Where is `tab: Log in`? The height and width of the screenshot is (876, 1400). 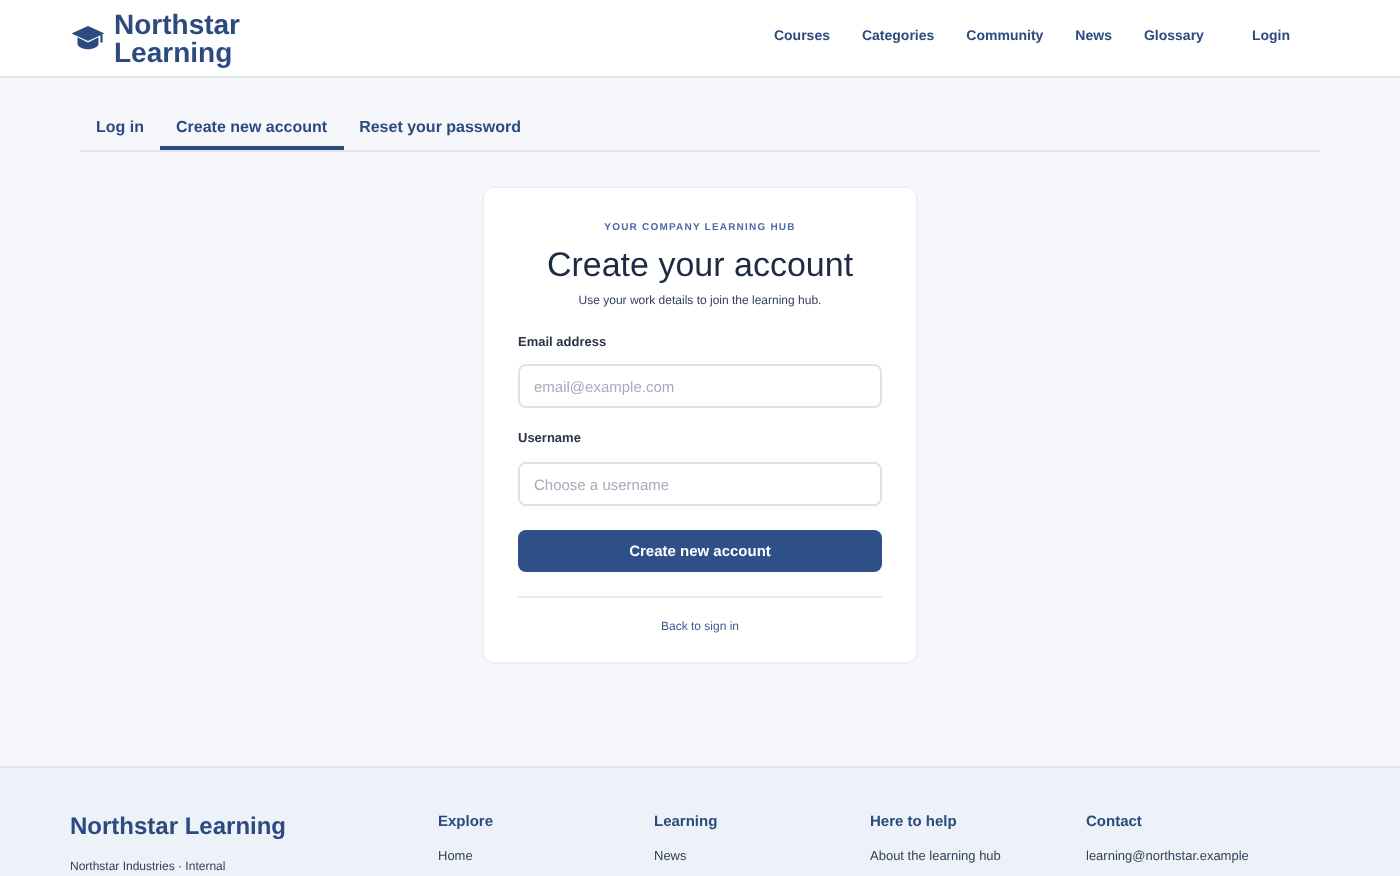
tab: Log in is located at coordinates (120, 130).